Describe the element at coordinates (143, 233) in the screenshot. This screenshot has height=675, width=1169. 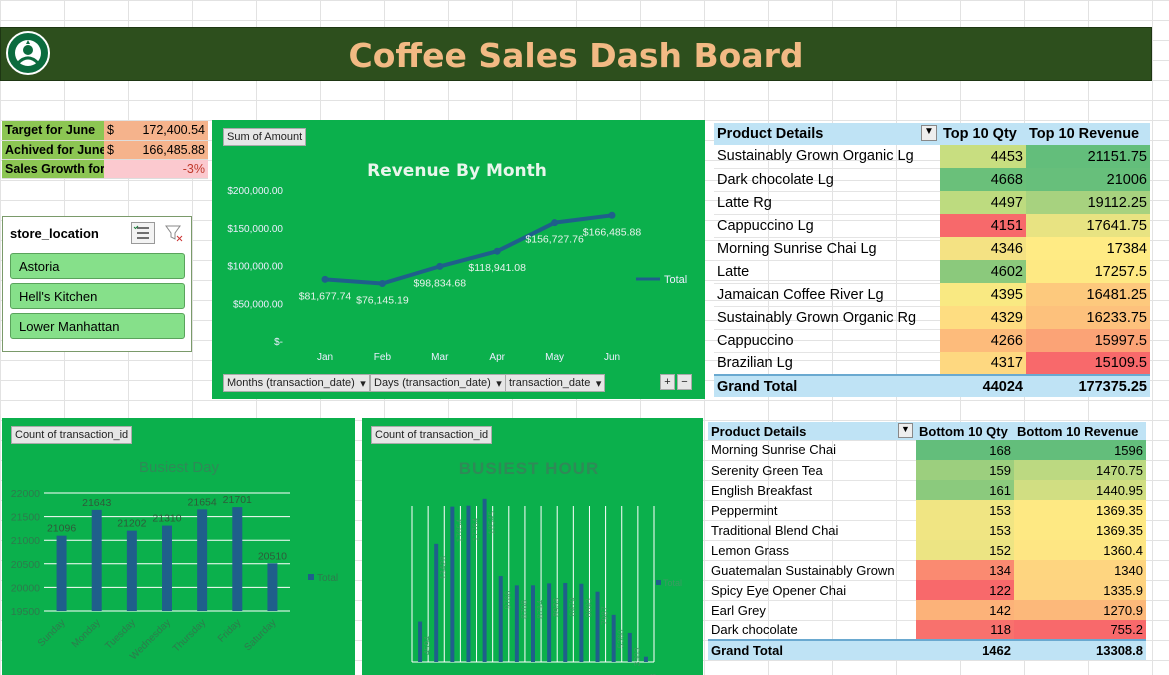
I see `multi-select-icon` at that location.